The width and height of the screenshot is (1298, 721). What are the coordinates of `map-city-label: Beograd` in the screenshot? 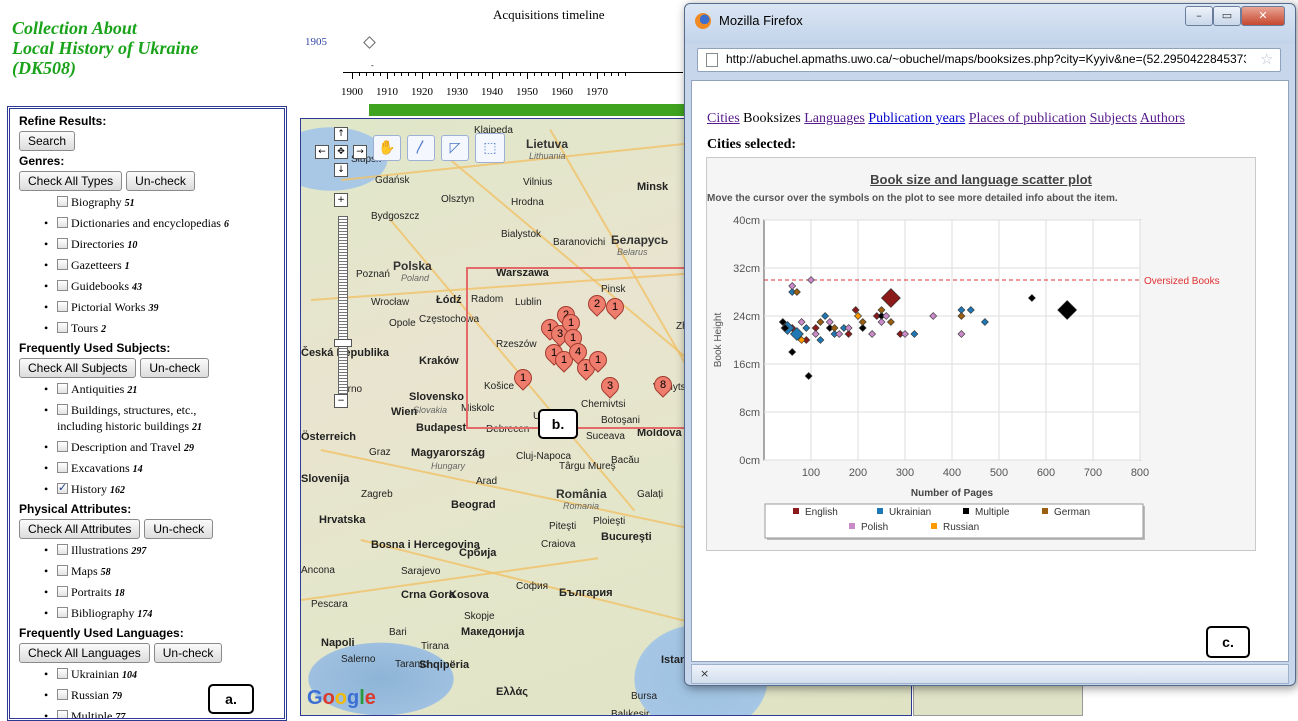 It's located at (473, 505).